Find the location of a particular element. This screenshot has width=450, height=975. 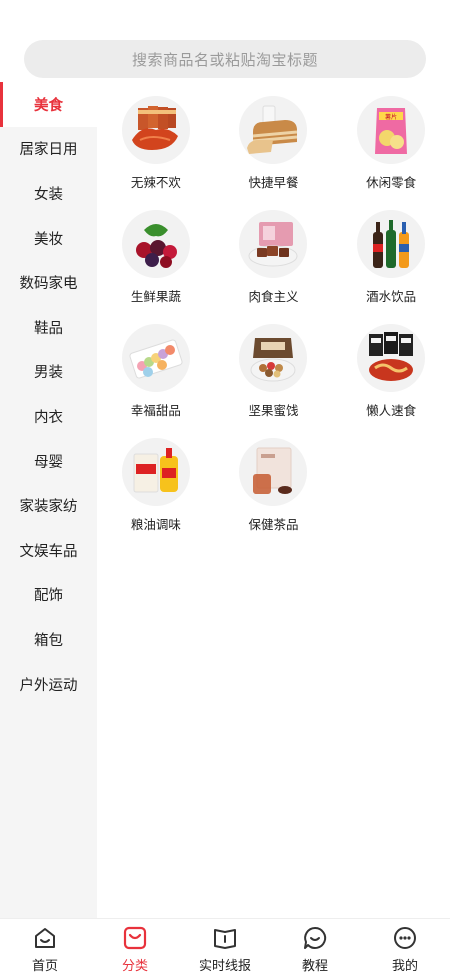

sidebar-item-label: 数码家电 is located at coordinates (48, 284).